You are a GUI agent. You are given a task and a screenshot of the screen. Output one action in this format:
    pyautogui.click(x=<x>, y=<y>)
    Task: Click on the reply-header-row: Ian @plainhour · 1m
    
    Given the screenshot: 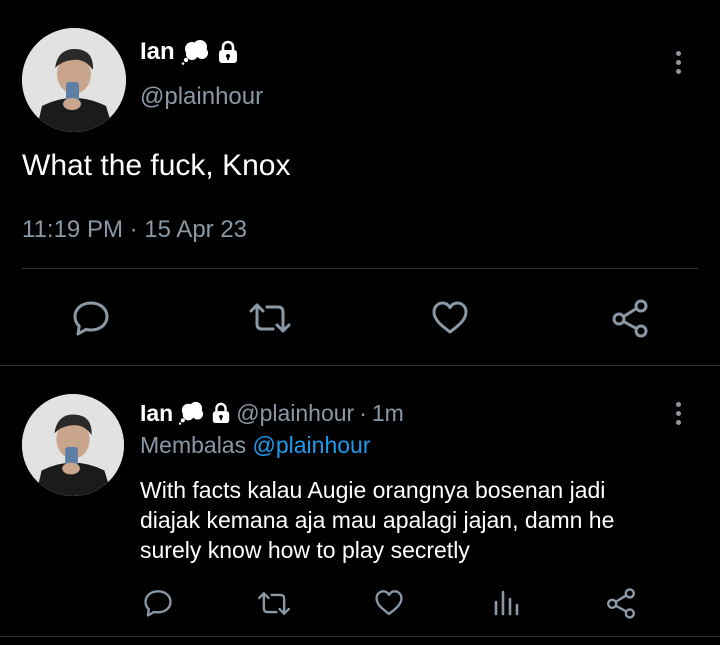 What is the action you would take?
    pyautogui.click(x=272, y=413)
    